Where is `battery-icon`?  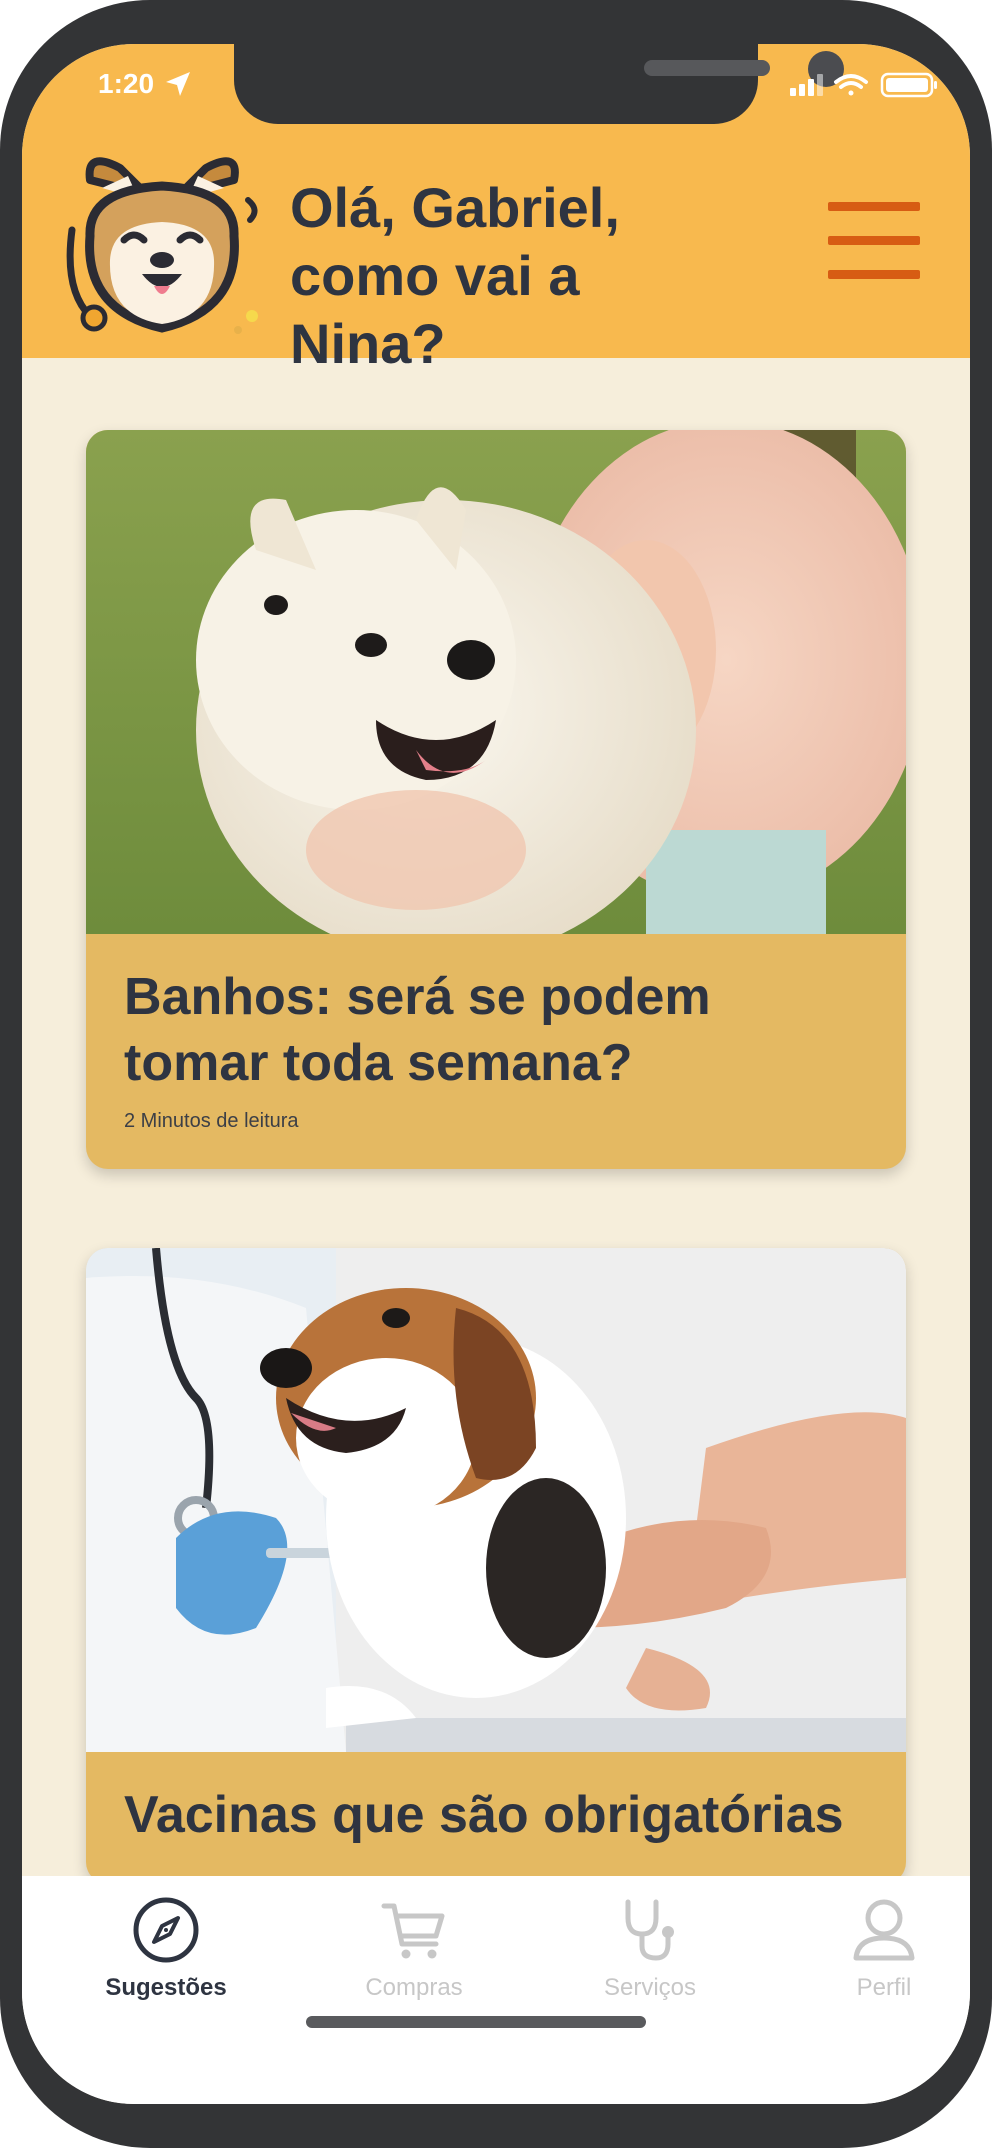
battery-icon is located at coordinates (908, 85).